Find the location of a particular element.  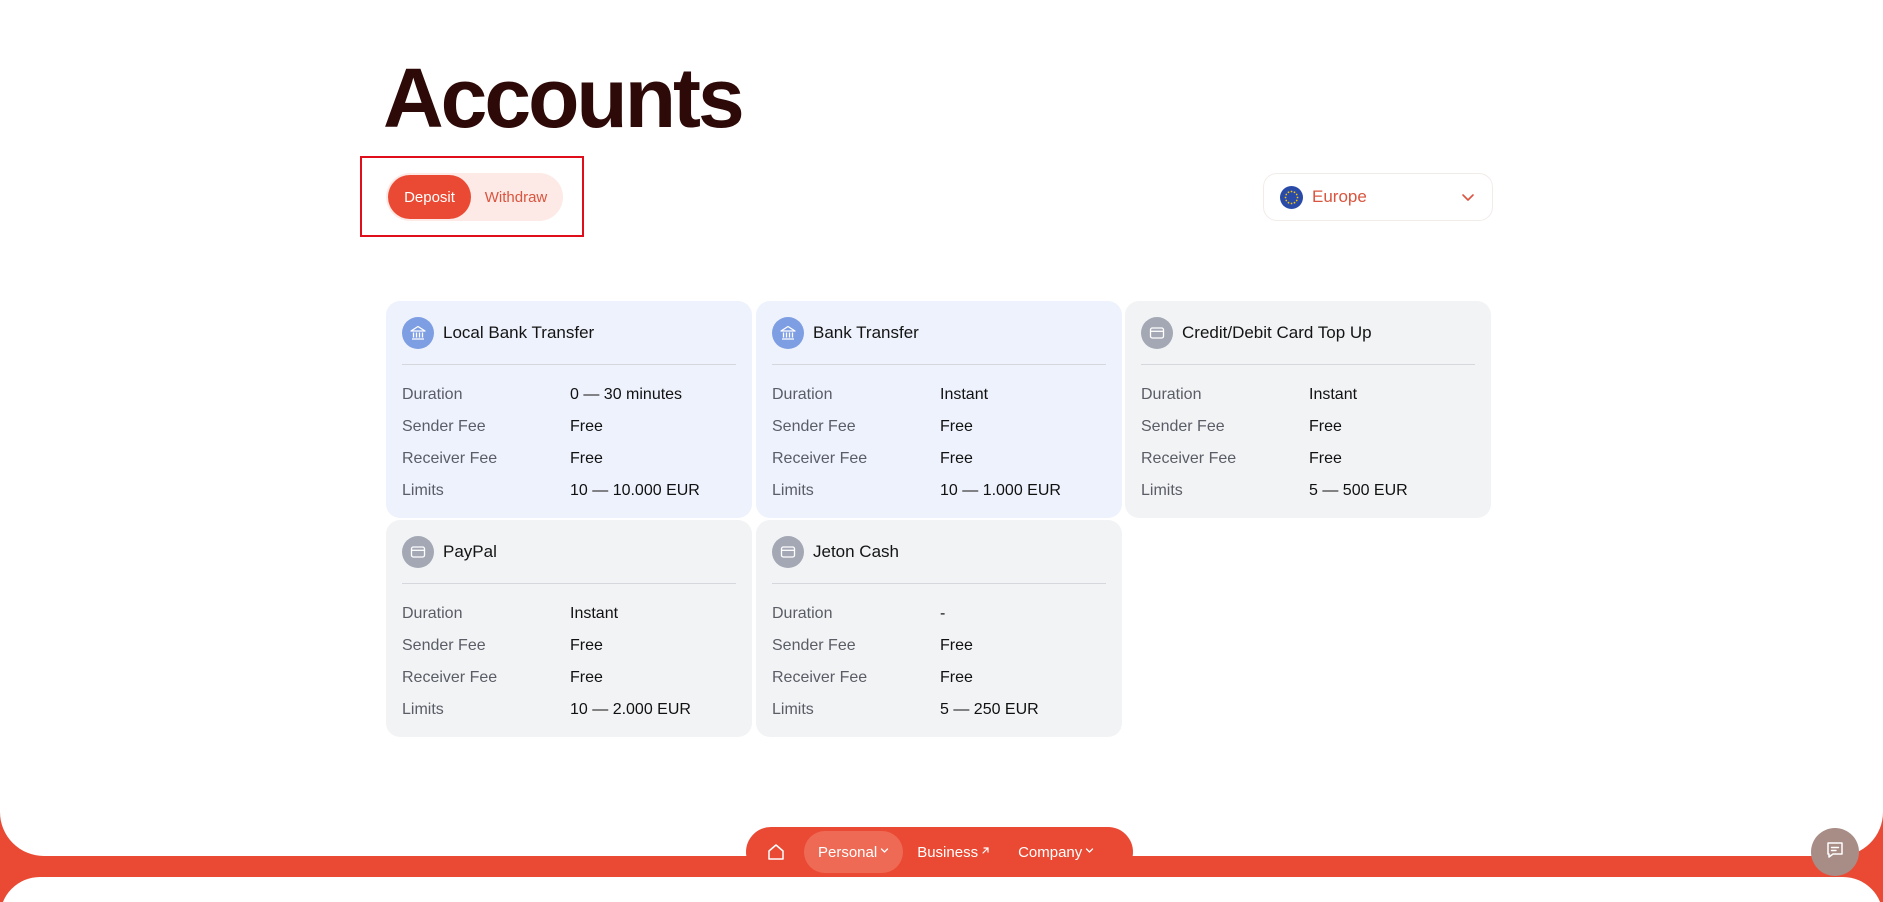

detail-value: - is located at coordinates (943, 613).